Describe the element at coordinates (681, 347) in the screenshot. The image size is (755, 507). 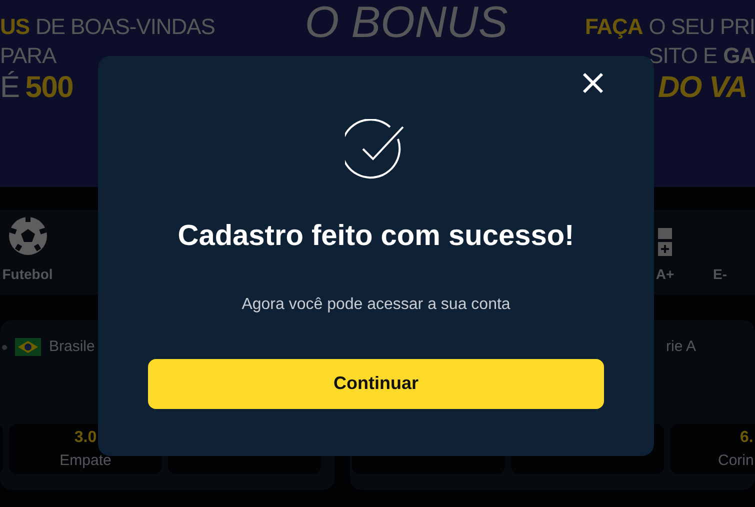
I see `league-name: rie A` at that location.